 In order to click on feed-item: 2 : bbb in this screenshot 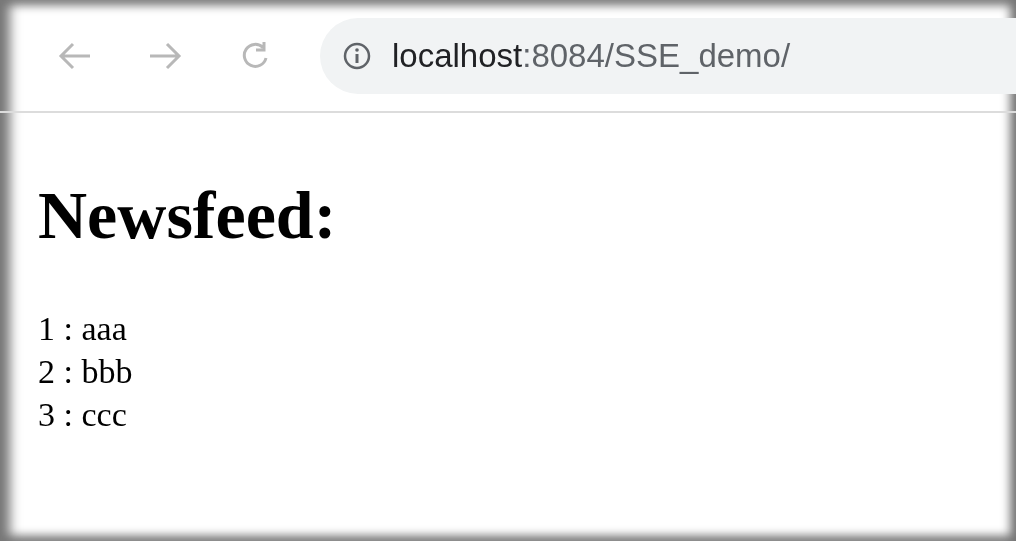, I will do `click(85, 371)`.